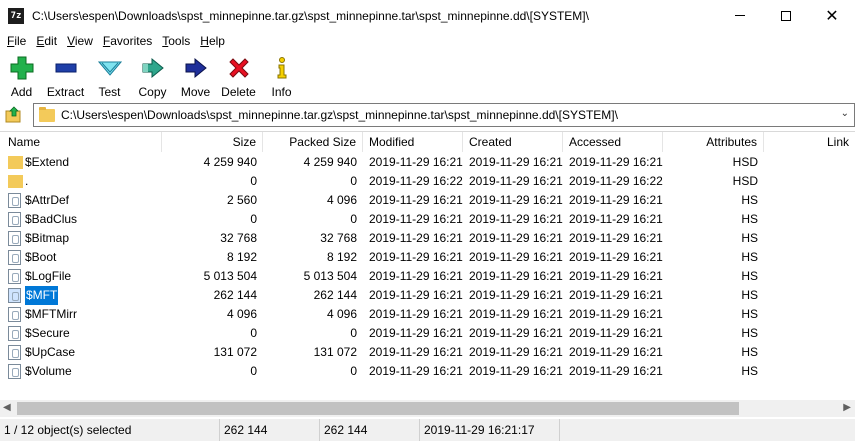 The width and height of the screenshot is (855, 441). I want to click on column-header-modified: Modified, so click(413, 142).